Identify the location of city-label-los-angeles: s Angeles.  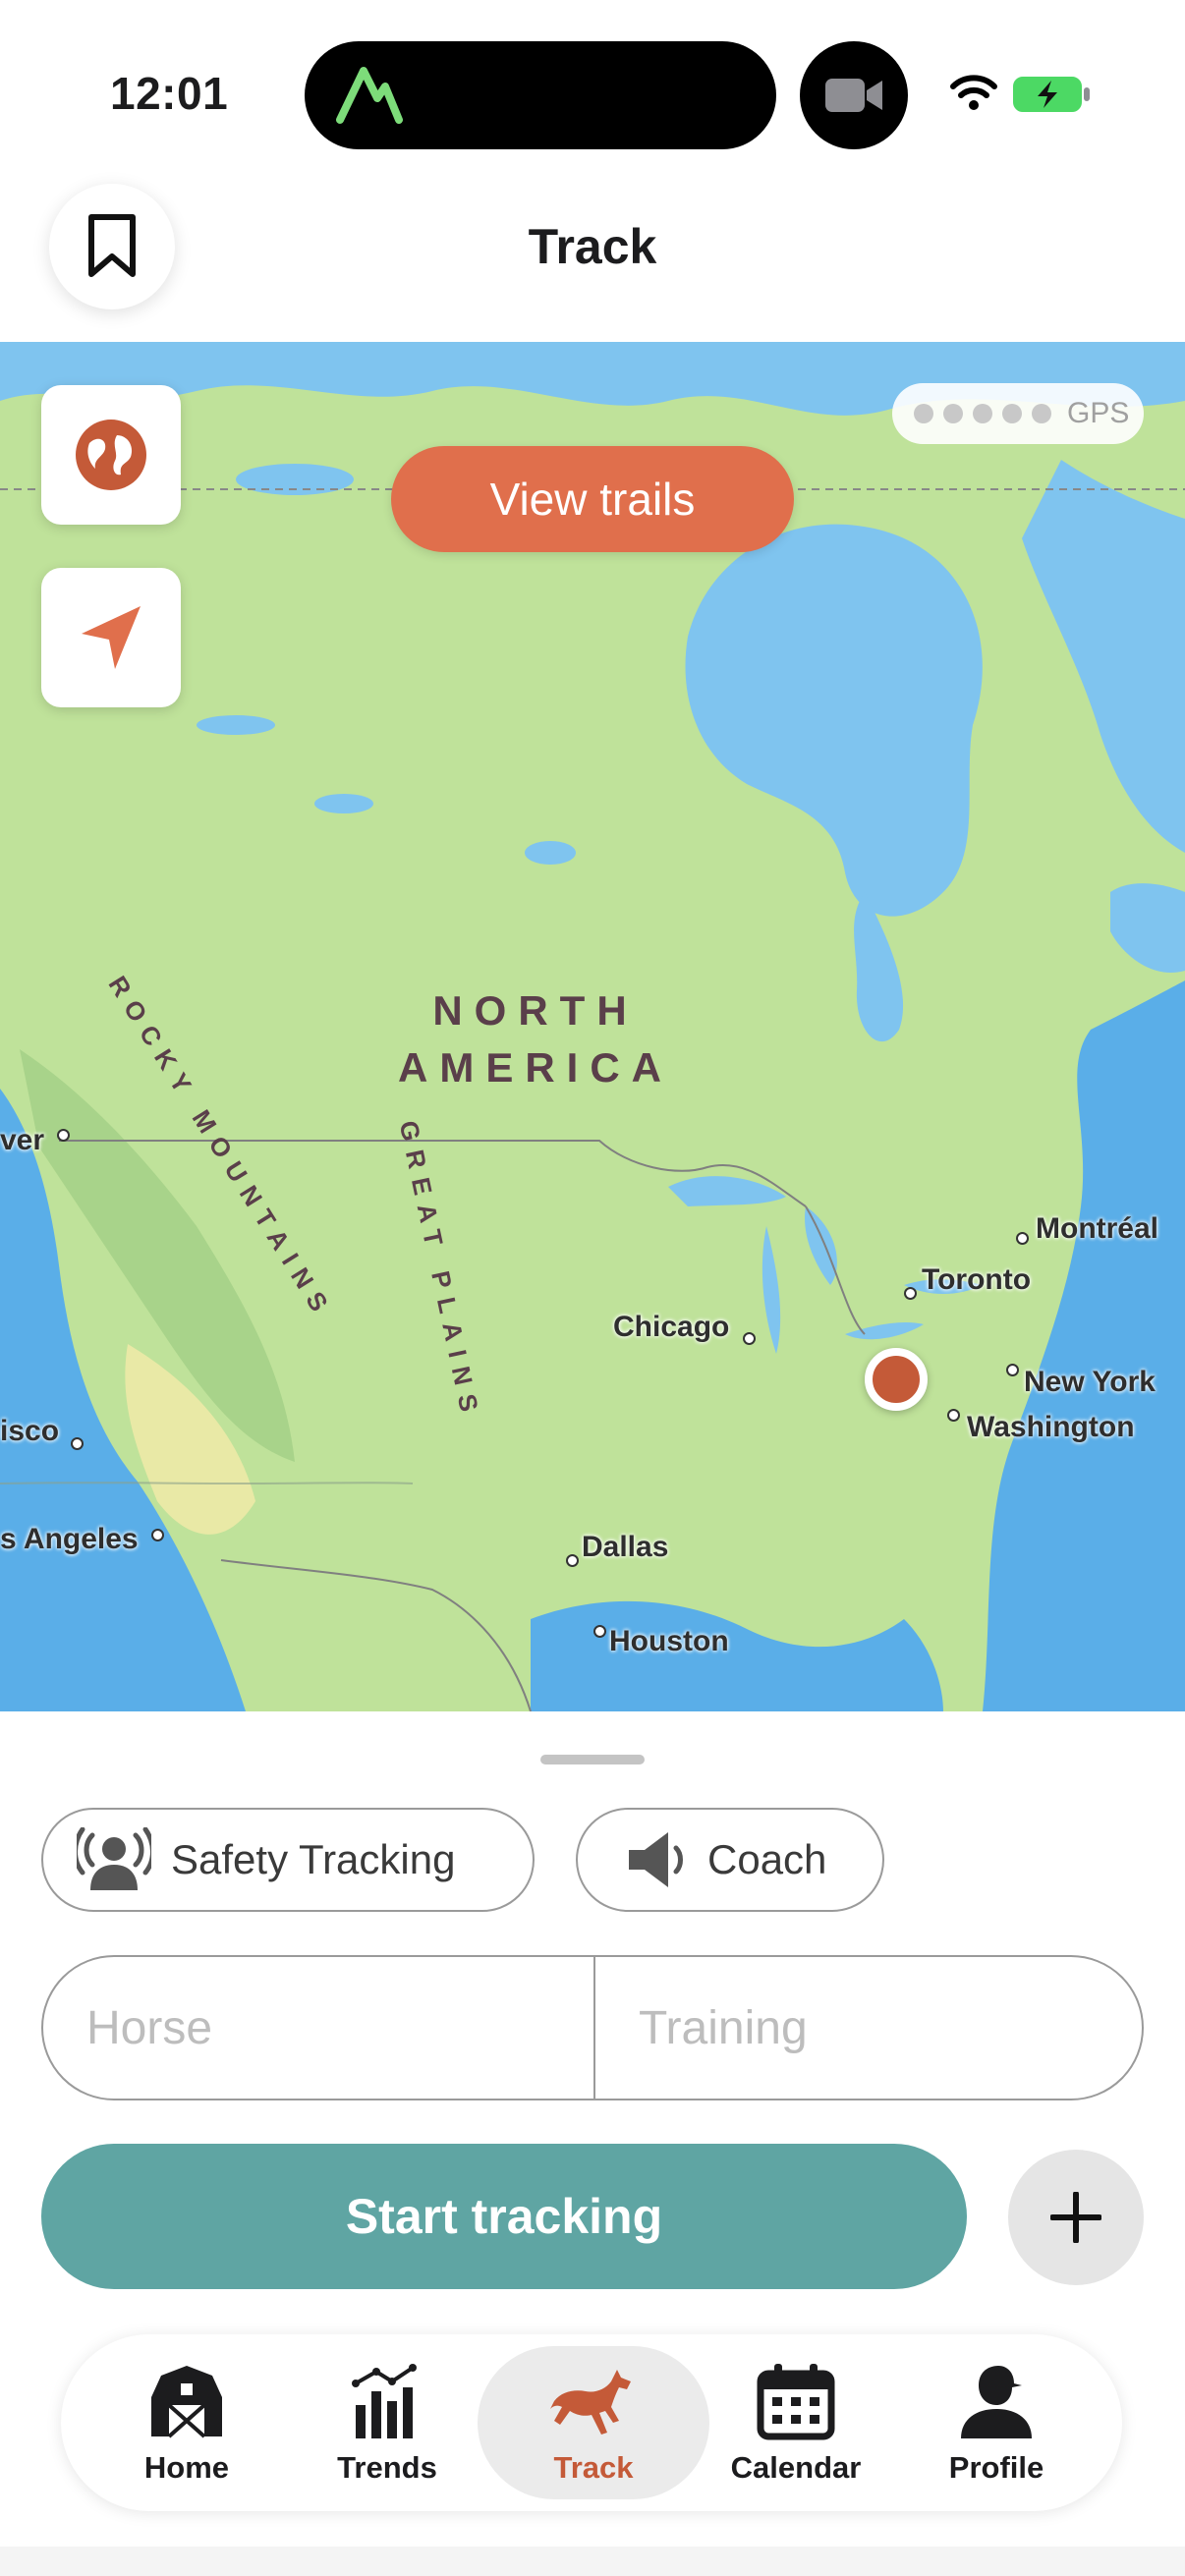
(69, 1539).